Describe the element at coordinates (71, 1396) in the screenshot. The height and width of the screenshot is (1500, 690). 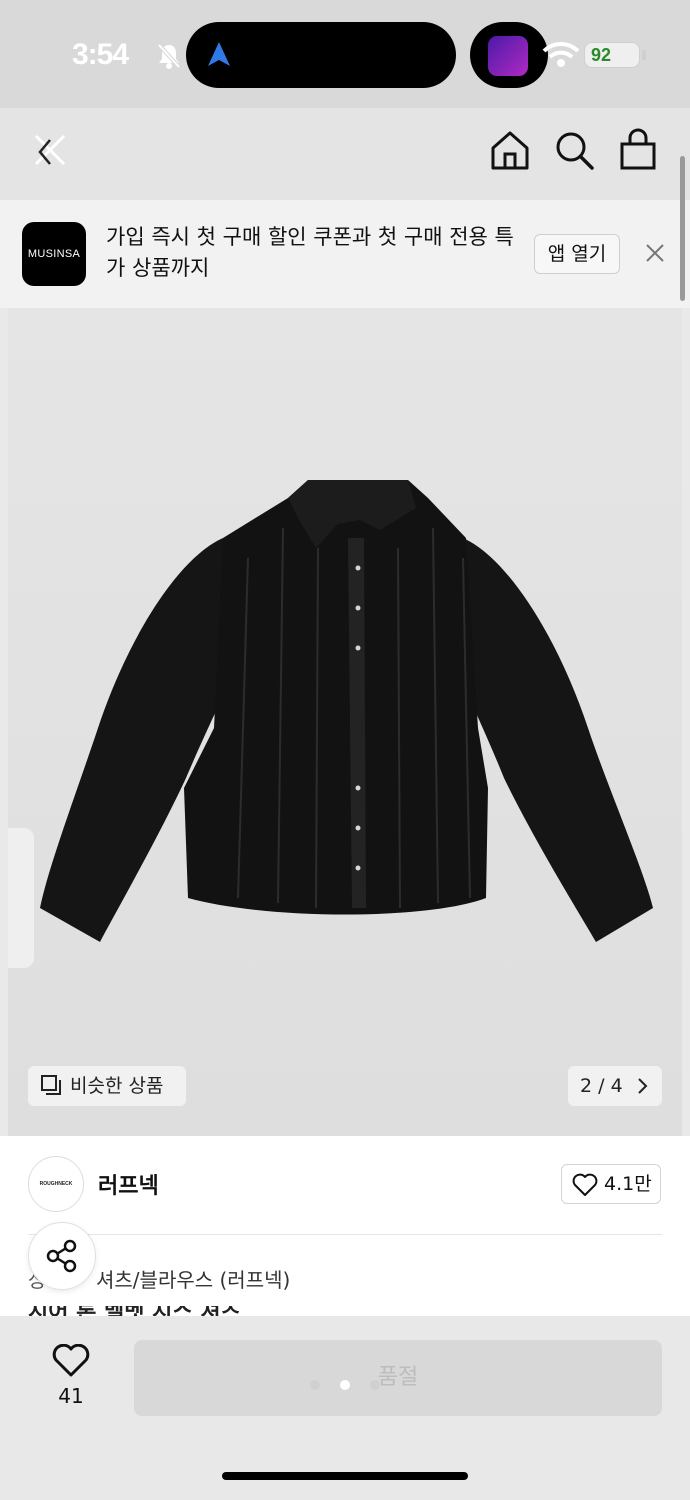
I see `wishlist-count: 41` at that location.